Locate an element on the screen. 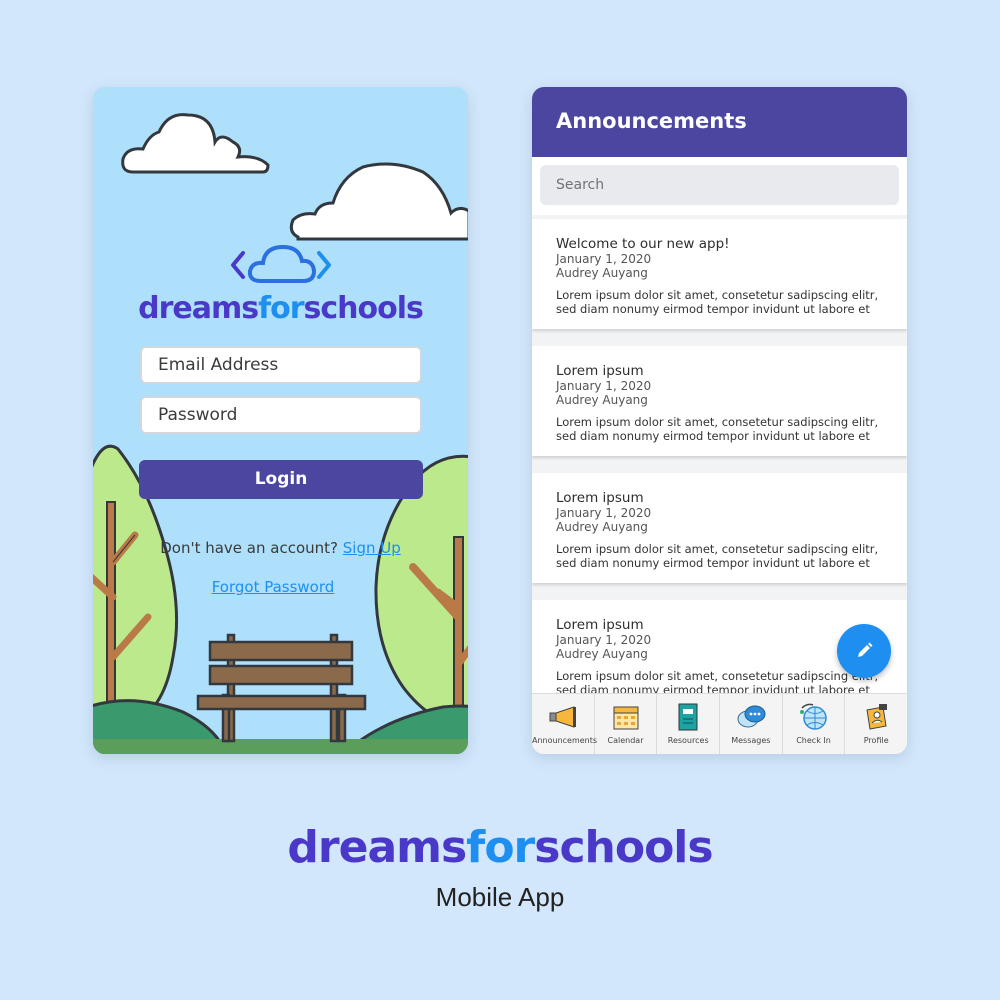  app-header: Announcements is located at coordinates (719, 122).